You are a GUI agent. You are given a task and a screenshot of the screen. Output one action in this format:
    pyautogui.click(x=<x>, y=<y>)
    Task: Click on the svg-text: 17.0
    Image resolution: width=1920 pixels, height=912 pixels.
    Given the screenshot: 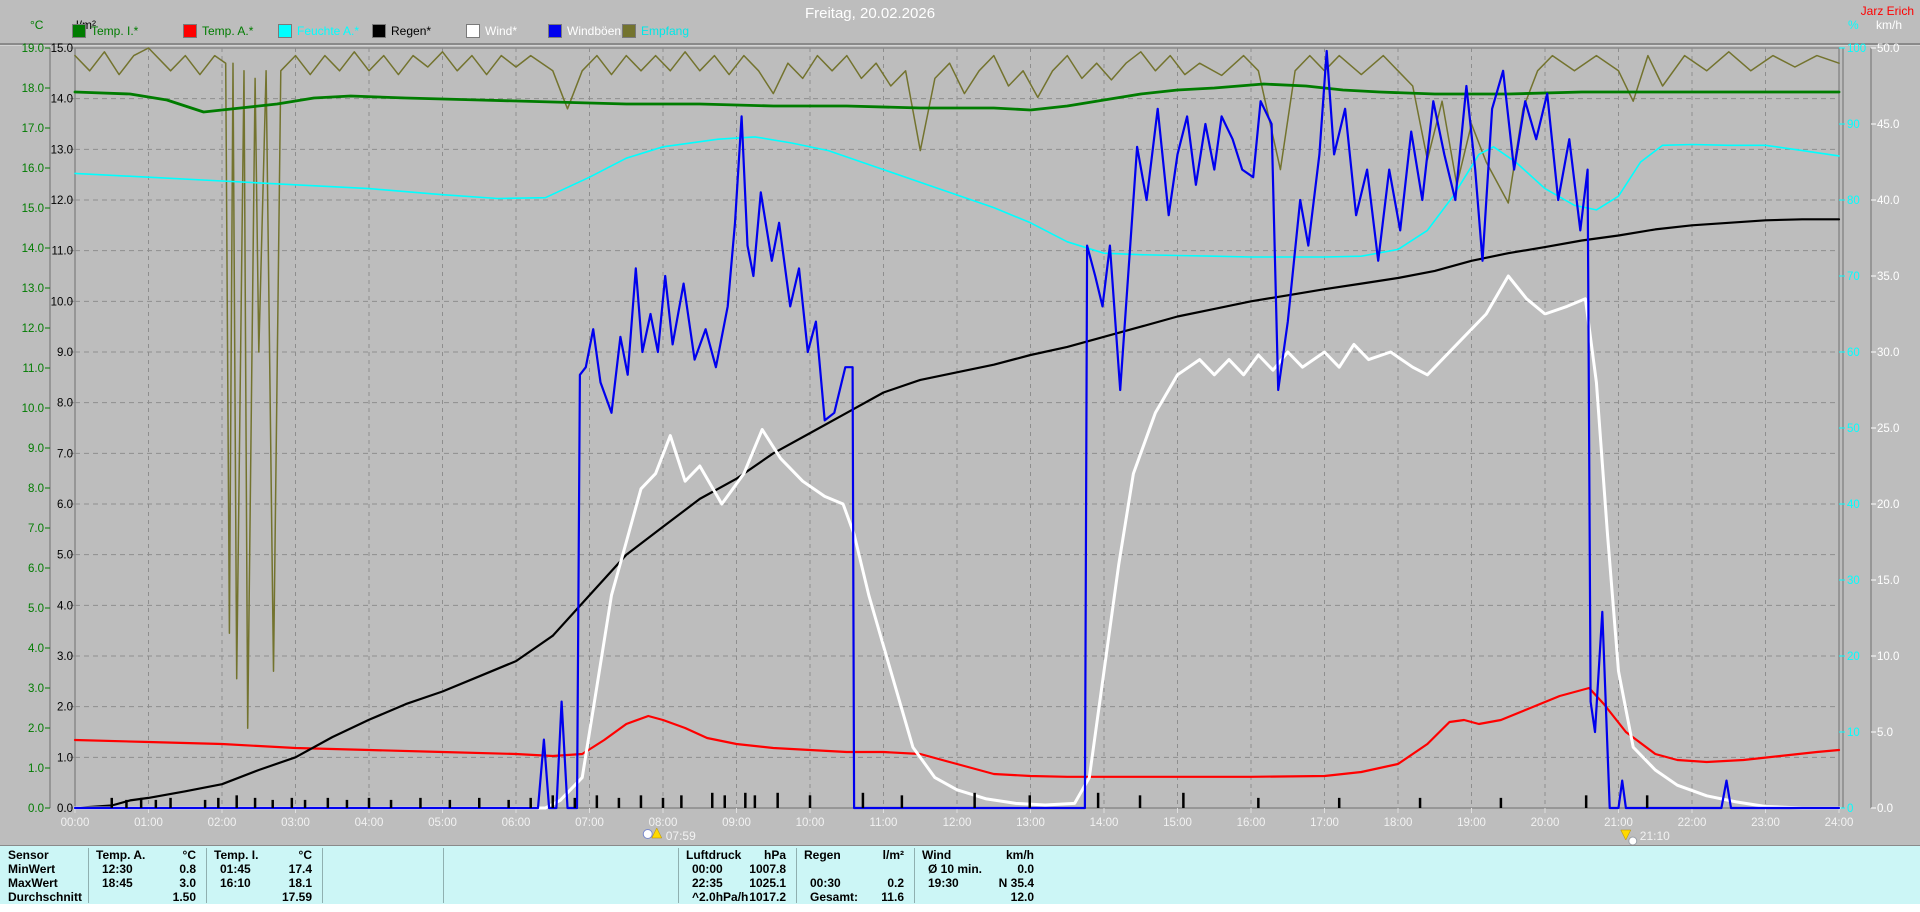 What is the action you would take?
    pyautogui.click(x=33, y=129)
    